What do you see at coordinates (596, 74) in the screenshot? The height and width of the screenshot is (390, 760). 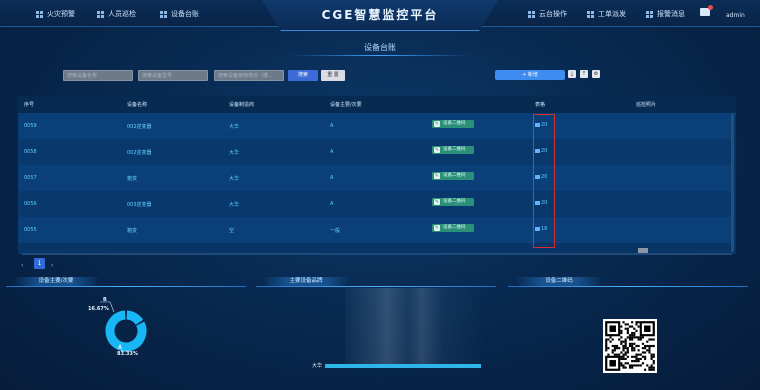 I see `settings-icon: ⚙` at bounding box center [596, 74].